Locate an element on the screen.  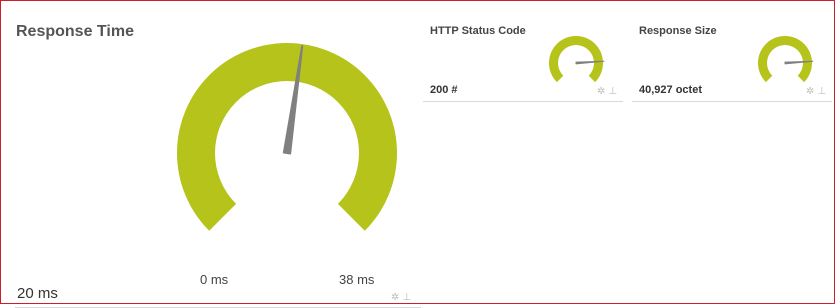
gauge-max-label: 38 ms is located at coordinates (357, 279).